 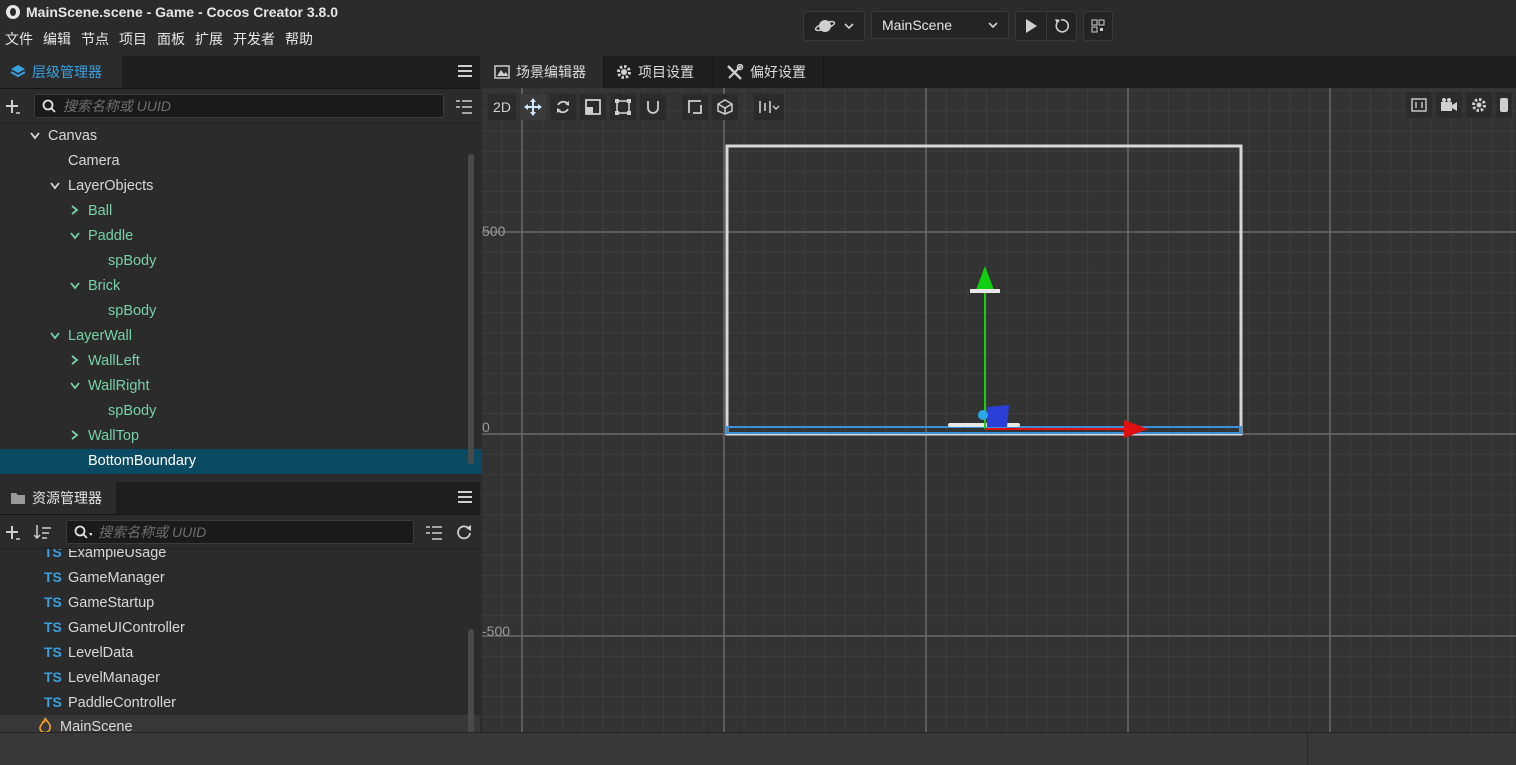 I want to click on tree-node: WallTop, so click(x=265, y=436).